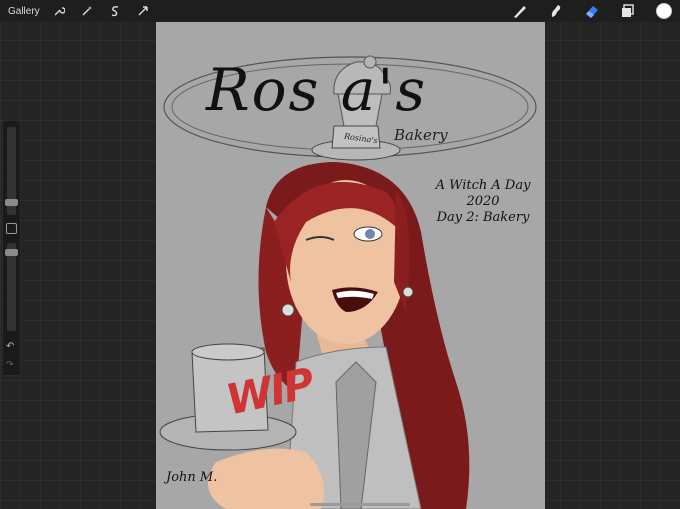 The image size is (680, 509). Describe the element at coordinates (87, 11) in the screenshot. I see `magic-wand-icon` at that location.